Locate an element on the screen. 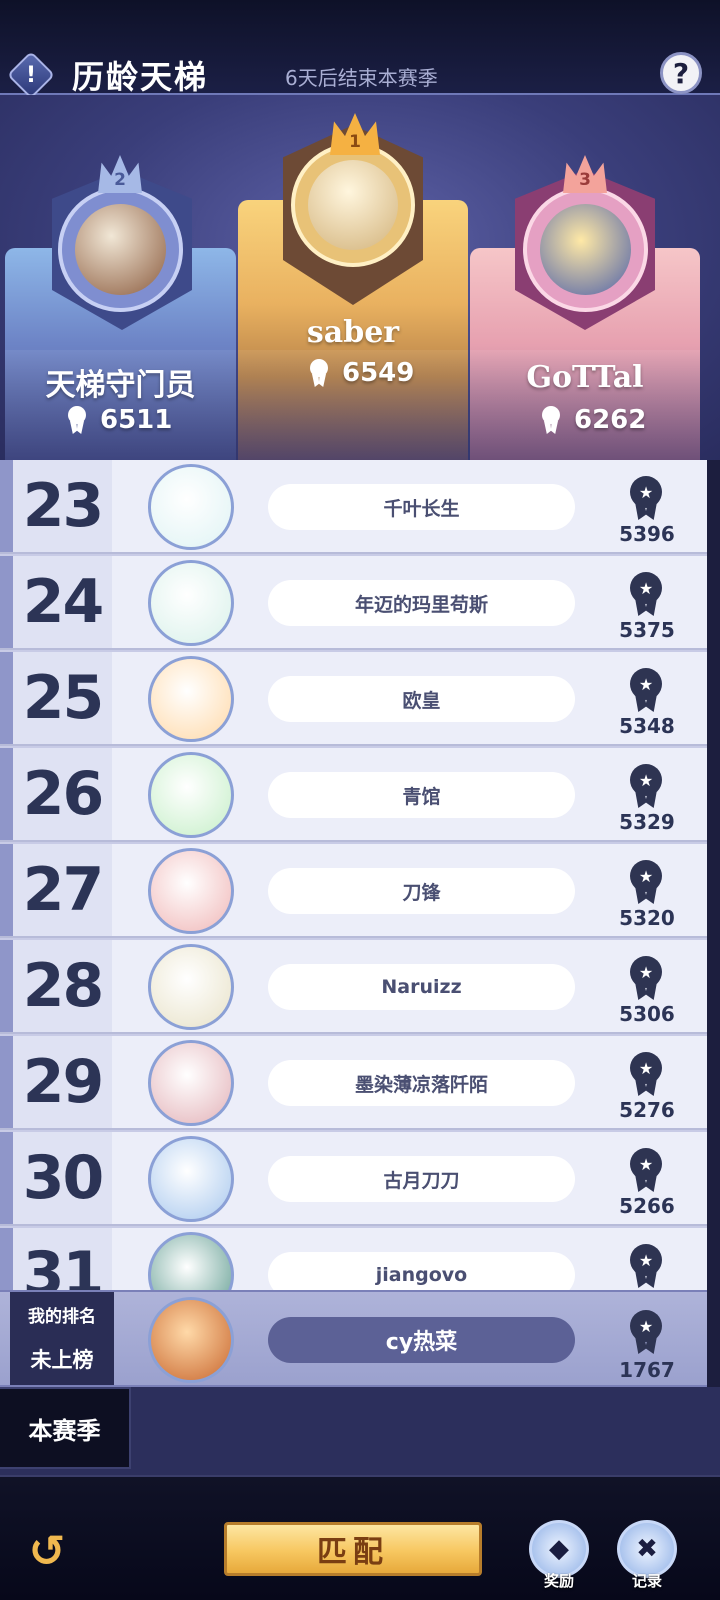  avatar-second is located at coordinates (120, 249).